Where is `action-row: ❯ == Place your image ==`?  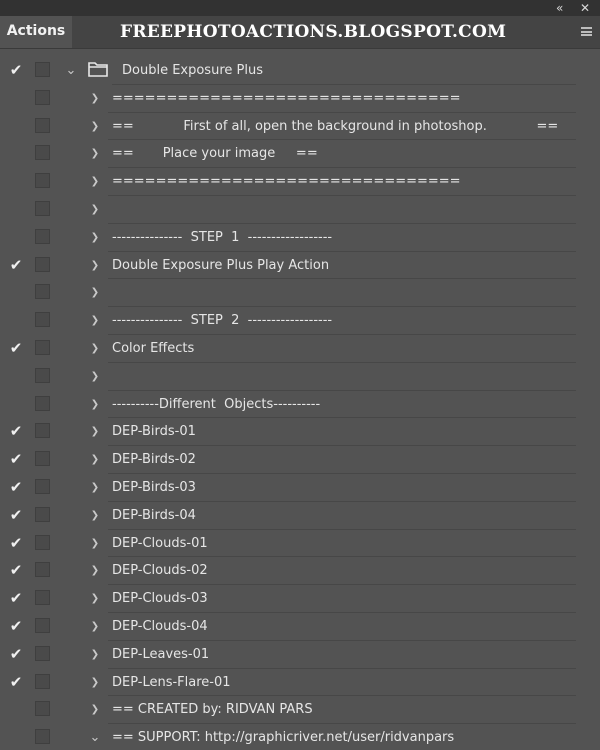
action-row: ❯ == Place your image == is located at coordinates (300, 154).